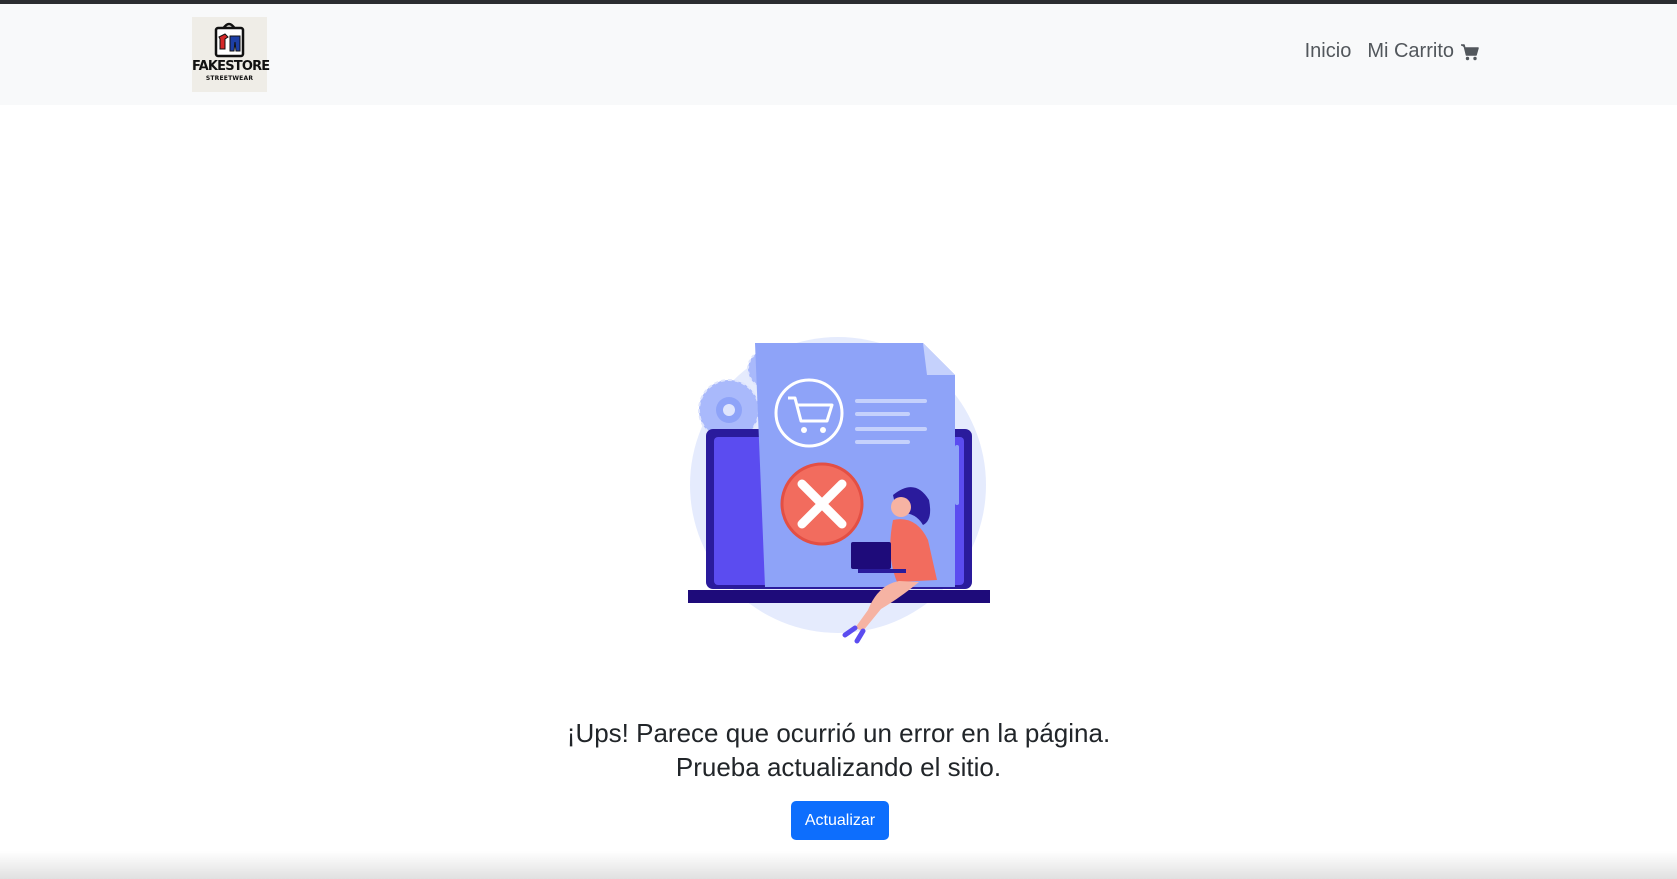 This screenshot has height=879, width=1677. I want to click on logo-tagline-text: STREETWEAR, so click(229, 78).